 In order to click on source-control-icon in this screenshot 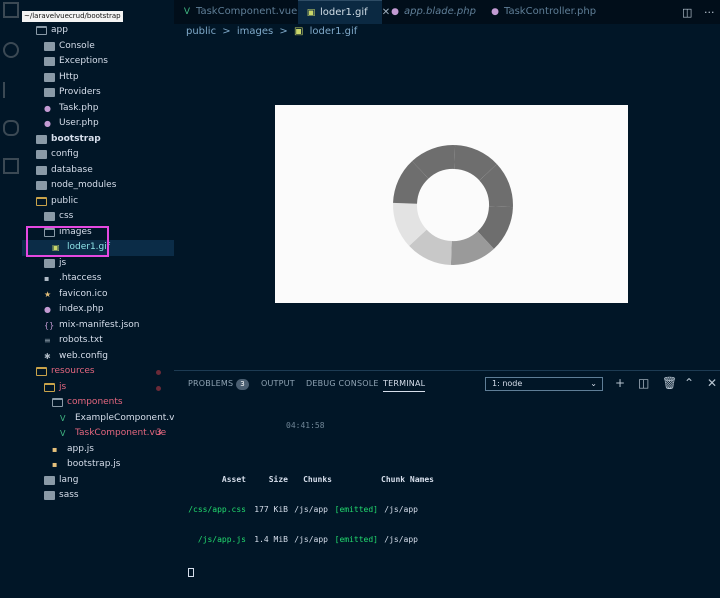, I will do `click(11, 90)`.